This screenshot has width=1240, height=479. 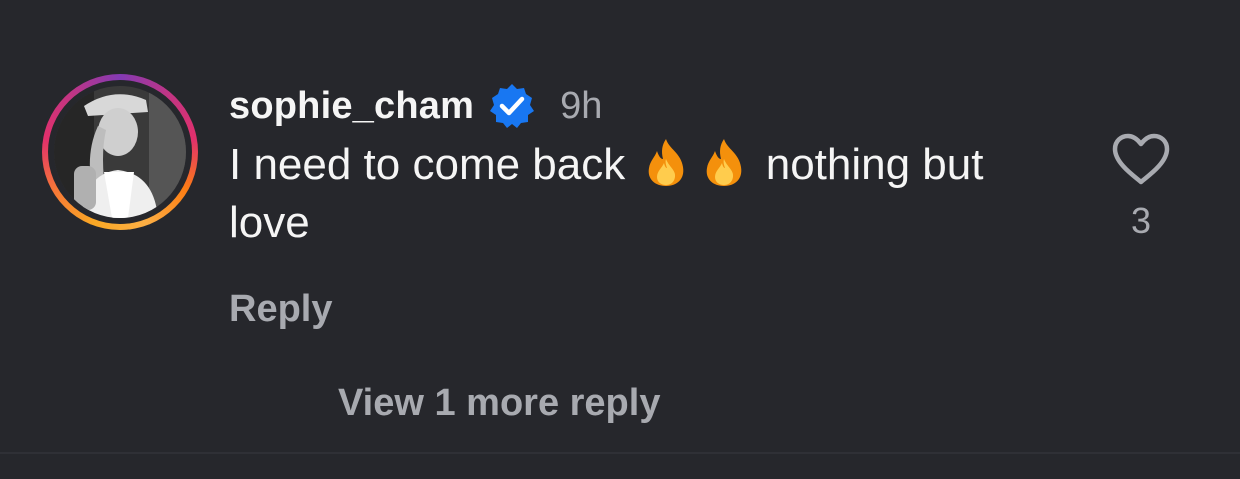 I want to click on reply-button: Reply, so click(x=280, y=309).